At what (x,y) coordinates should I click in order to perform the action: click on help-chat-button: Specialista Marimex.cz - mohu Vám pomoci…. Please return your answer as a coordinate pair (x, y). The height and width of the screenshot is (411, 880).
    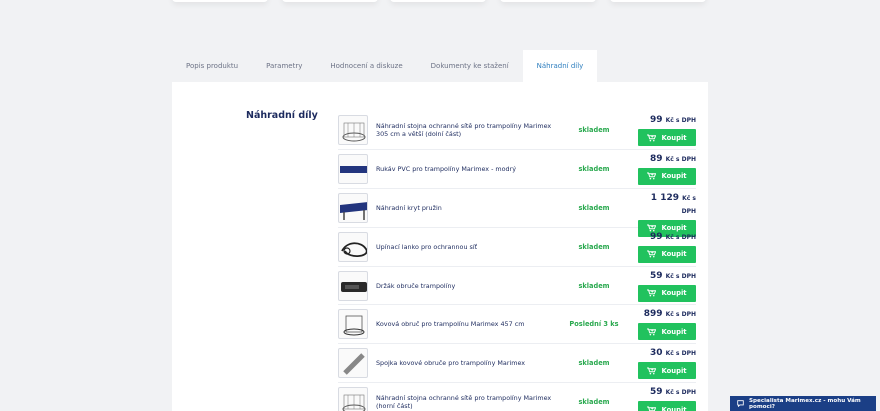
    Looking at the image, I should click on (803, 403).